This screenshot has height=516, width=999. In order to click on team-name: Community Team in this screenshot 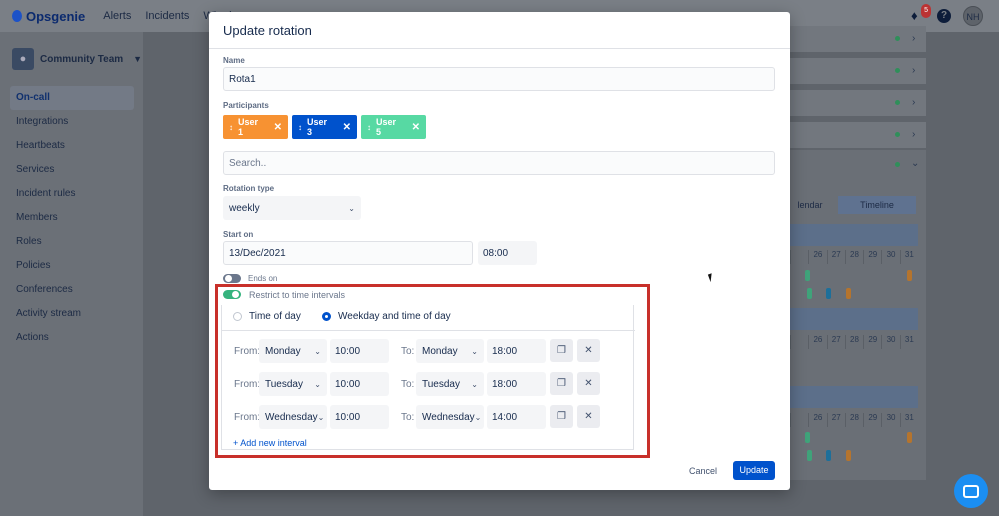, I will do `click(82, 59)`.